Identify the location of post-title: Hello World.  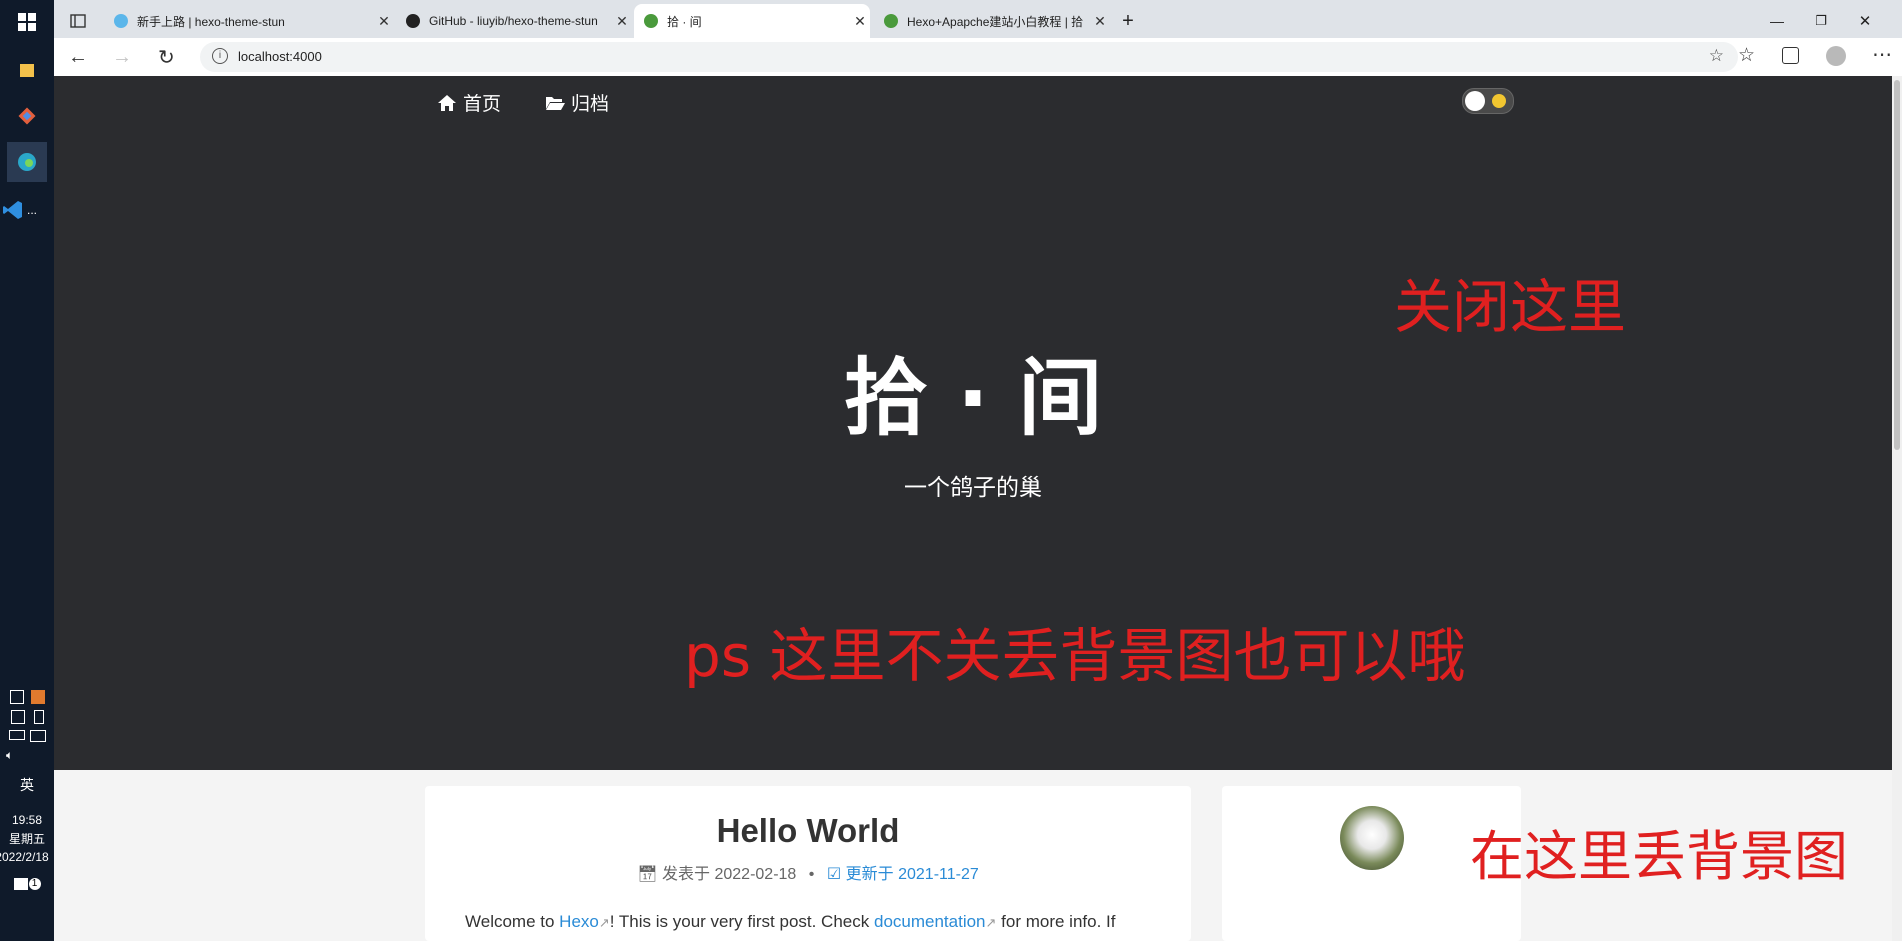
(808, 831).